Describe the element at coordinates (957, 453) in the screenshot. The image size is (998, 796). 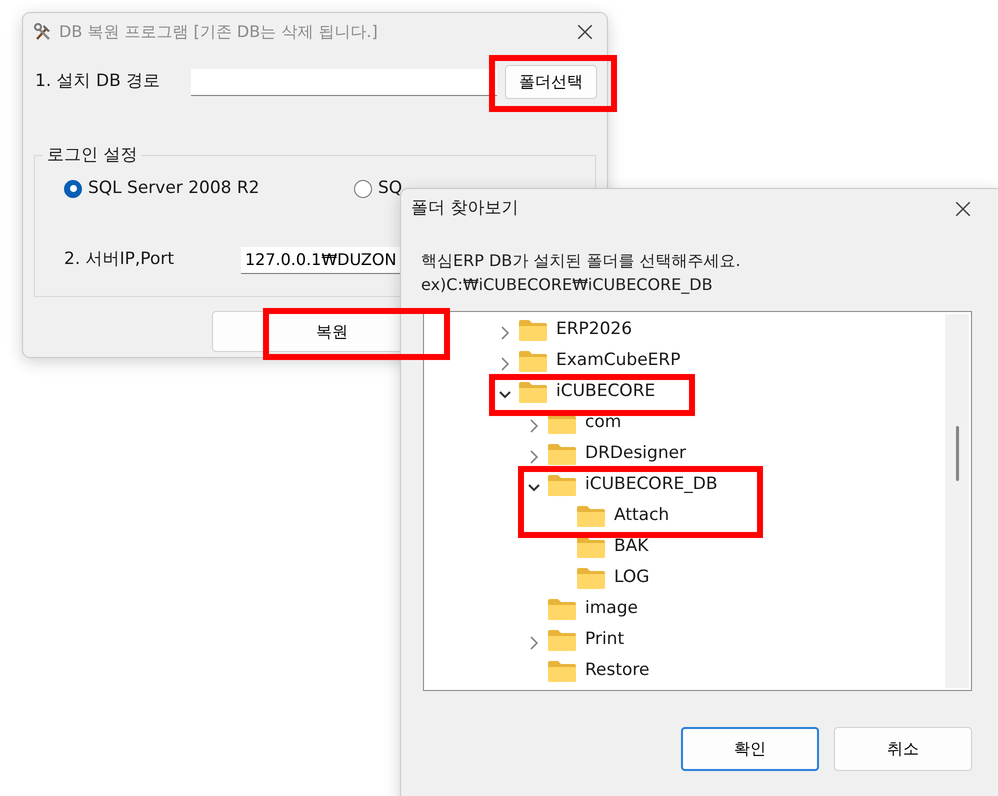
I see `scroll-thumb` at that location.